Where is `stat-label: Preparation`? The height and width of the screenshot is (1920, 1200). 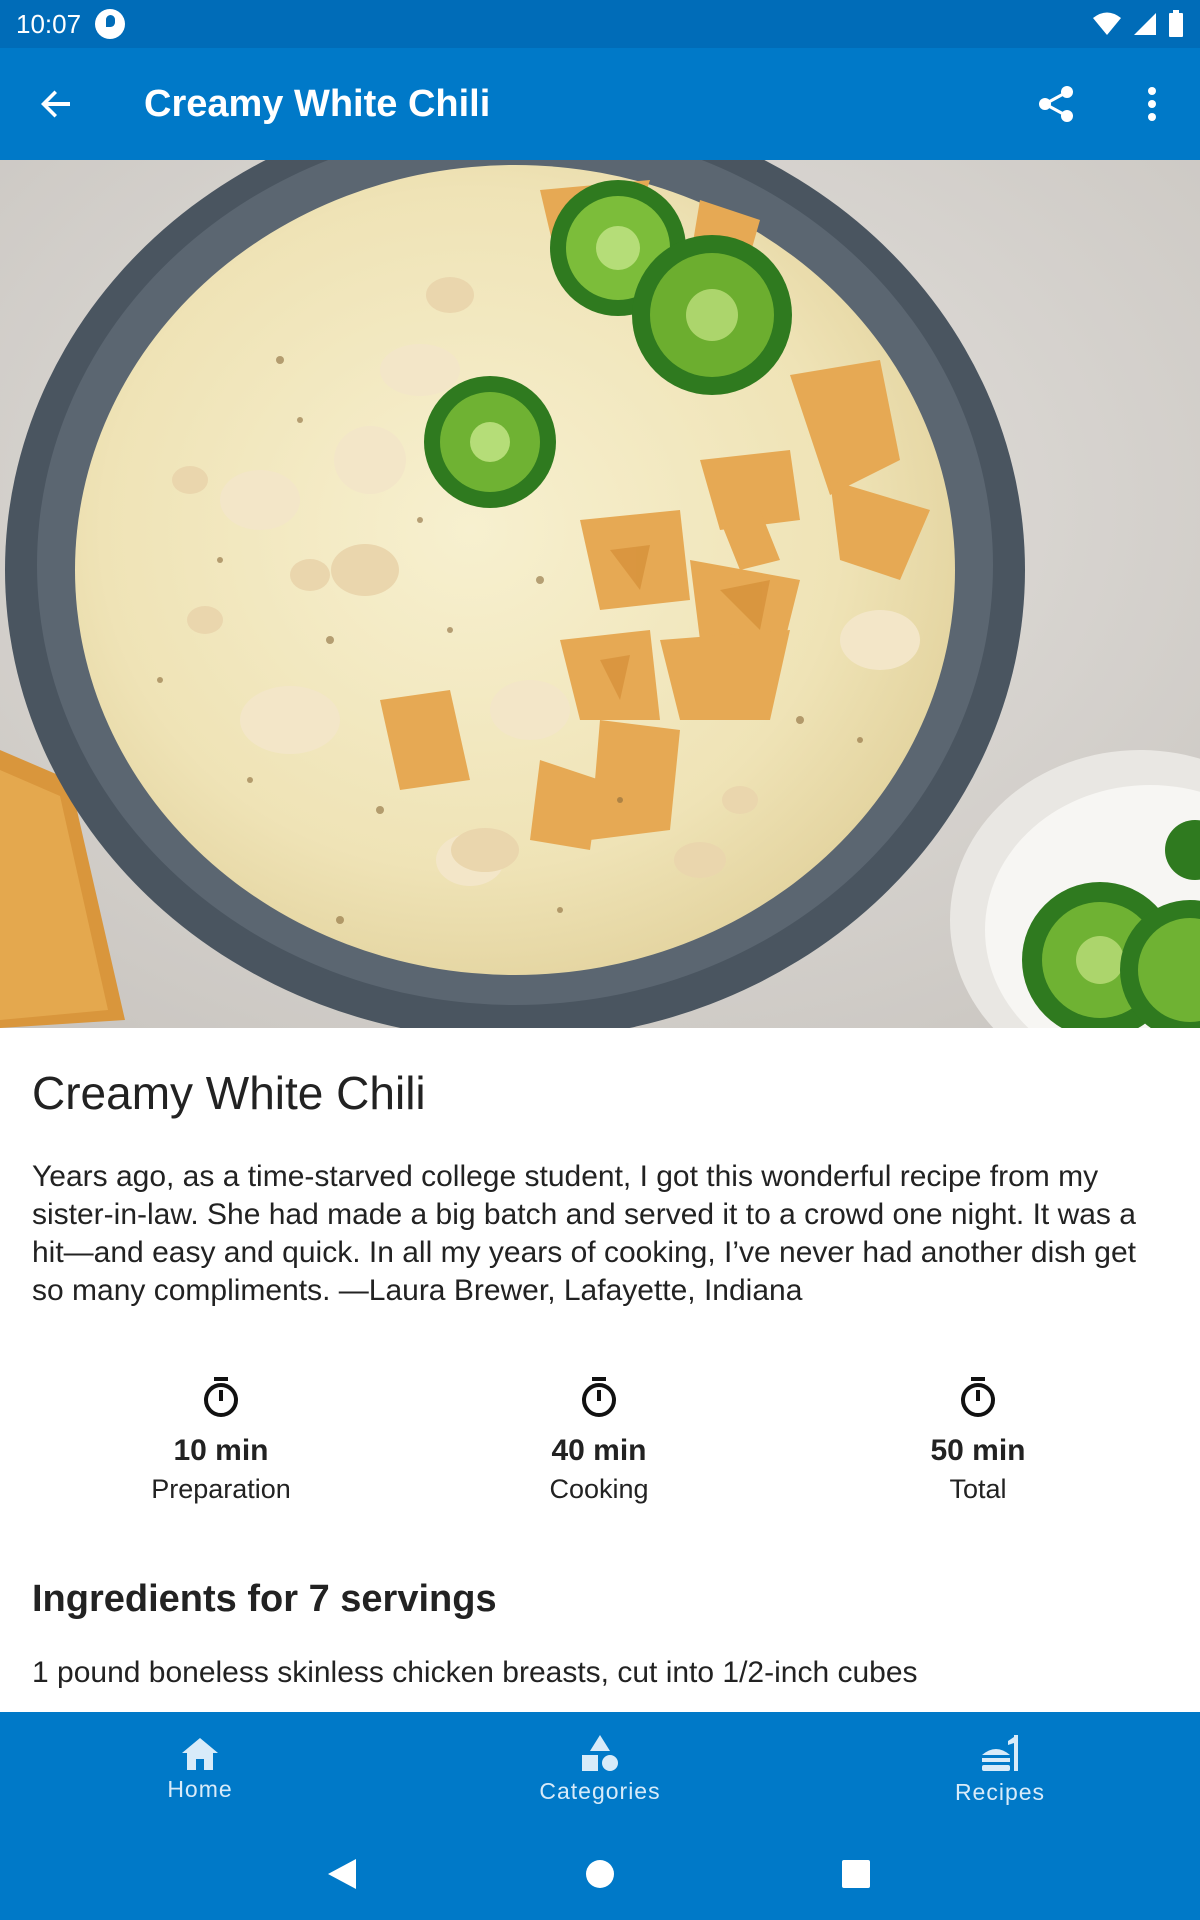 stat-label: Preparation is located at coordinates (221, 1489).